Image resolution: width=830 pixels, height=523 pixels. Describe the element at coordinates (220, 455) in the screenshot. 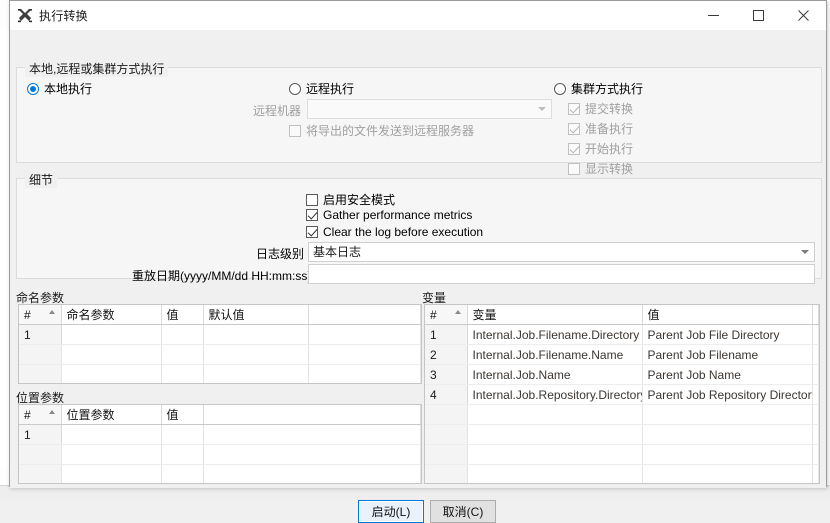

I see `position-params-body: 1` at that location.